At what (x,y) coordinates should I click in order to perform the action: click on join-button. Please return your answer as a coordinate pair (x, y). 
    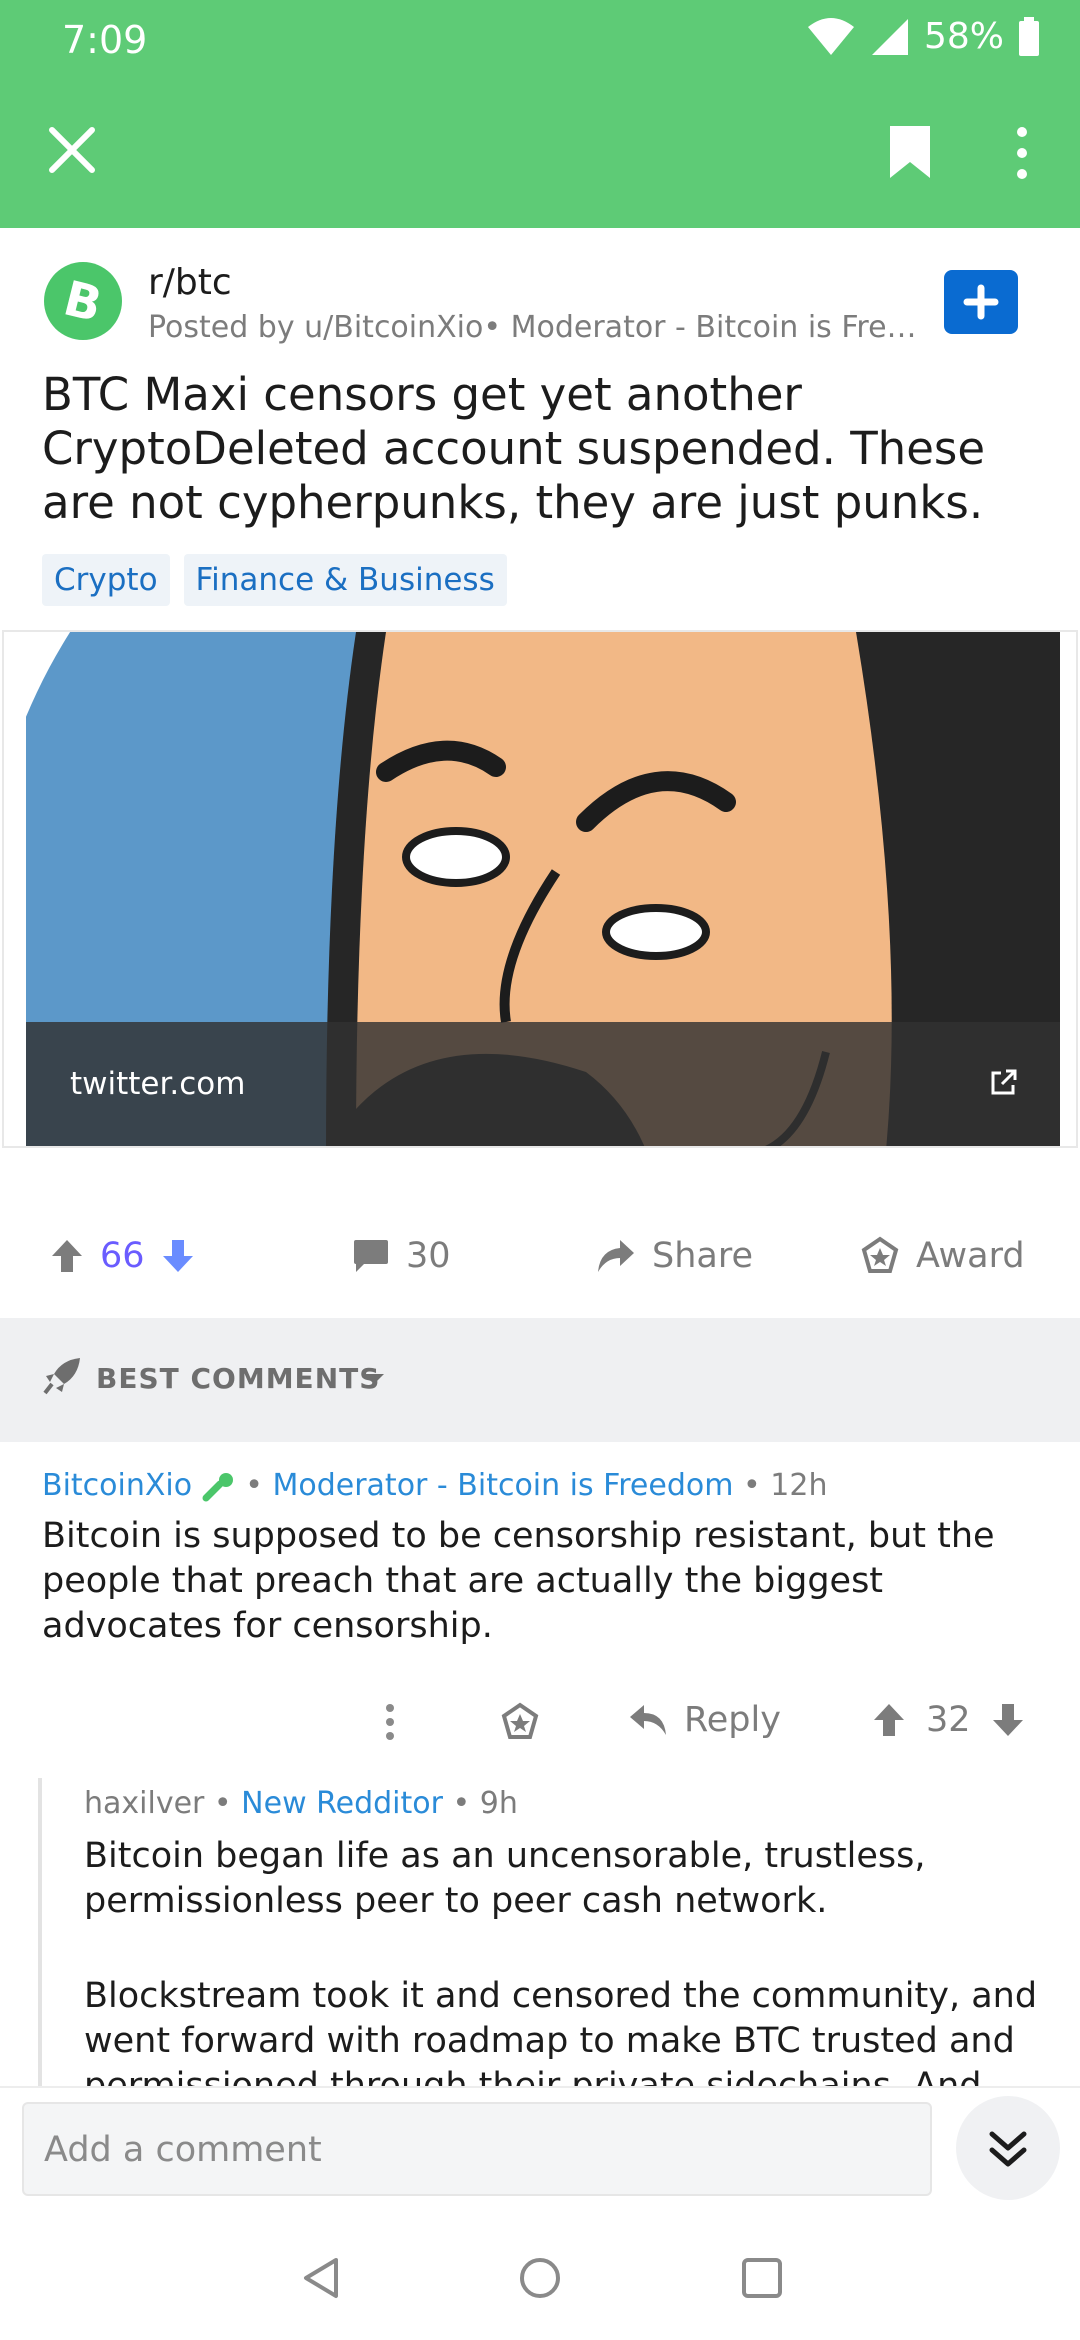
    Looking at the image, I should click on (981, 302).